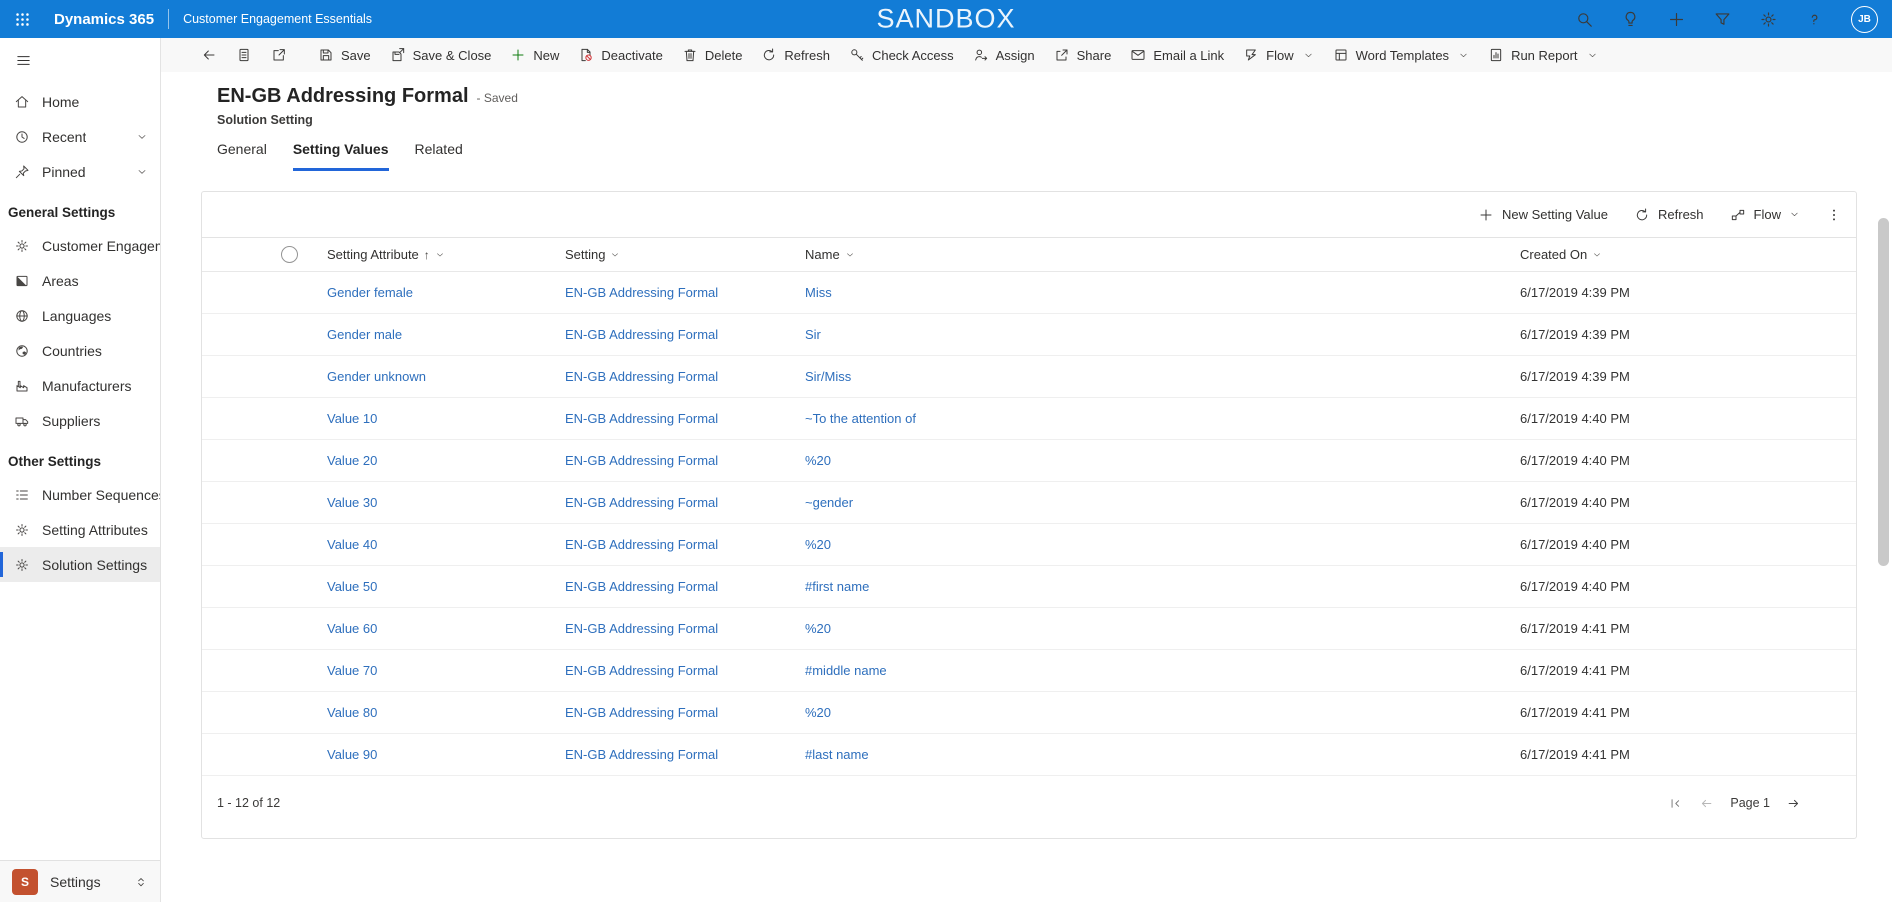 The width and height of the screenshot is (1892, 902). What do you see at coordinates (1162, 586) in the screenshot?
I see `name-link: #first name` at bounding box center [1162, 586].